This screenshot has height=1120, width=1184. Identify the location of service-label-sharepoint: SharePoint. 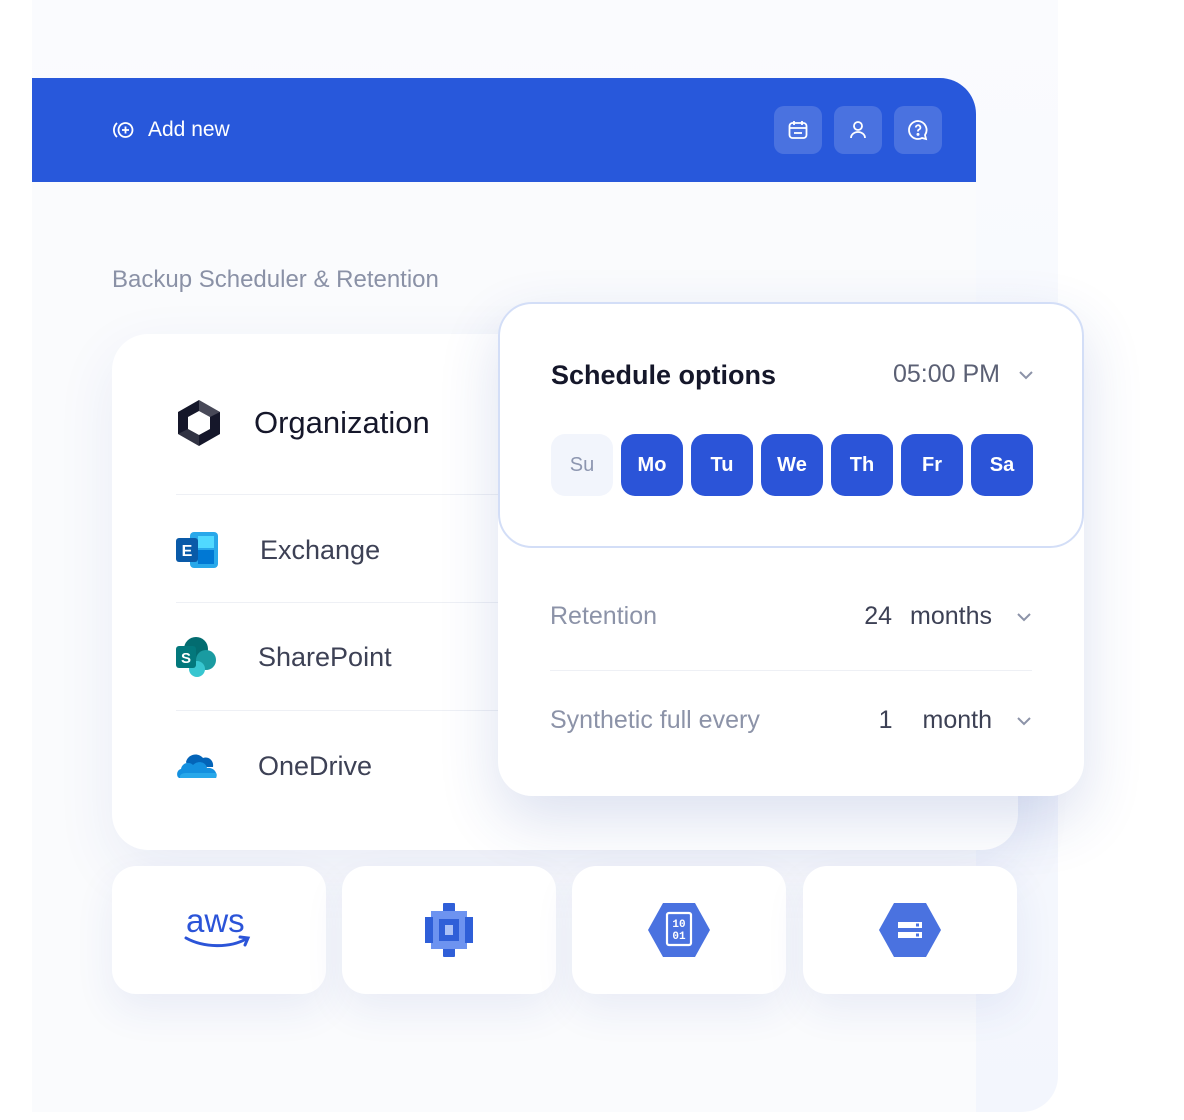
(325, 656).